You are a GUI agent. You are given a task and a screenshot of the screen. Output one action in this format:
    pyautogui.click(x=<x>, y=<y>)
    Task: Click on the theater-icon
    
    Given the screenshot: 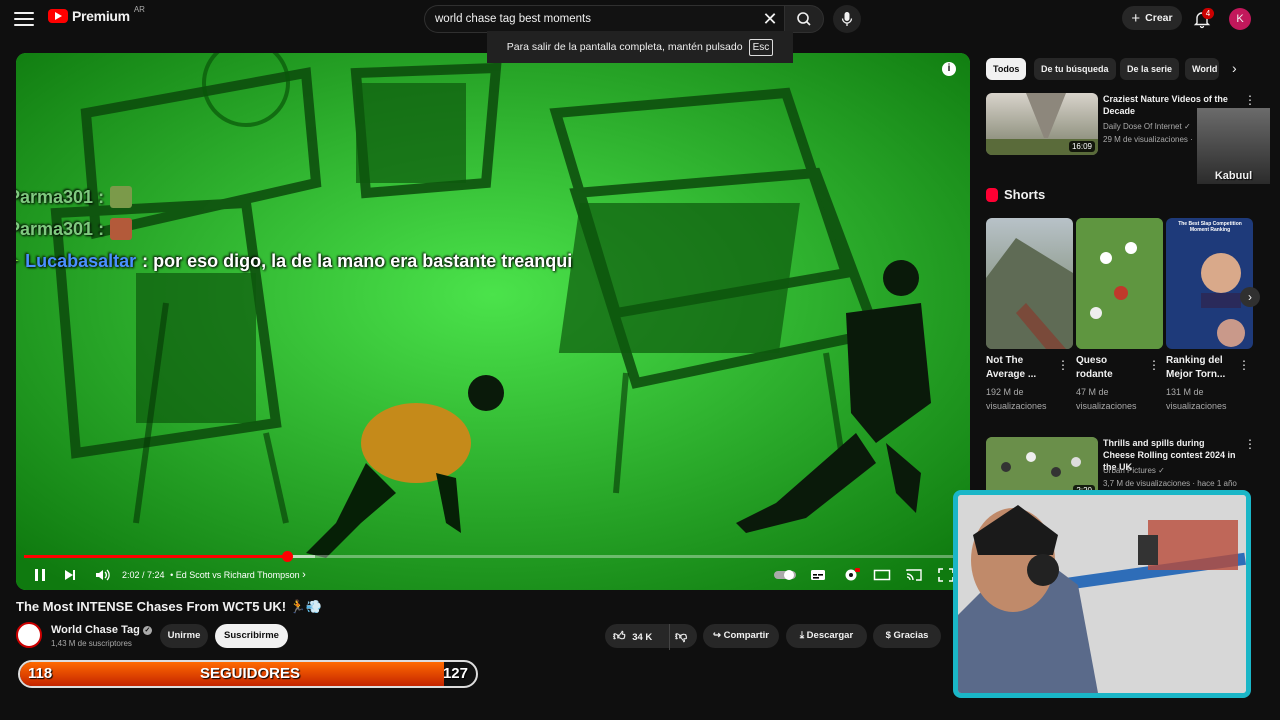 What is the action you would take?
    pyautogui.click(x=882, y=575)
    